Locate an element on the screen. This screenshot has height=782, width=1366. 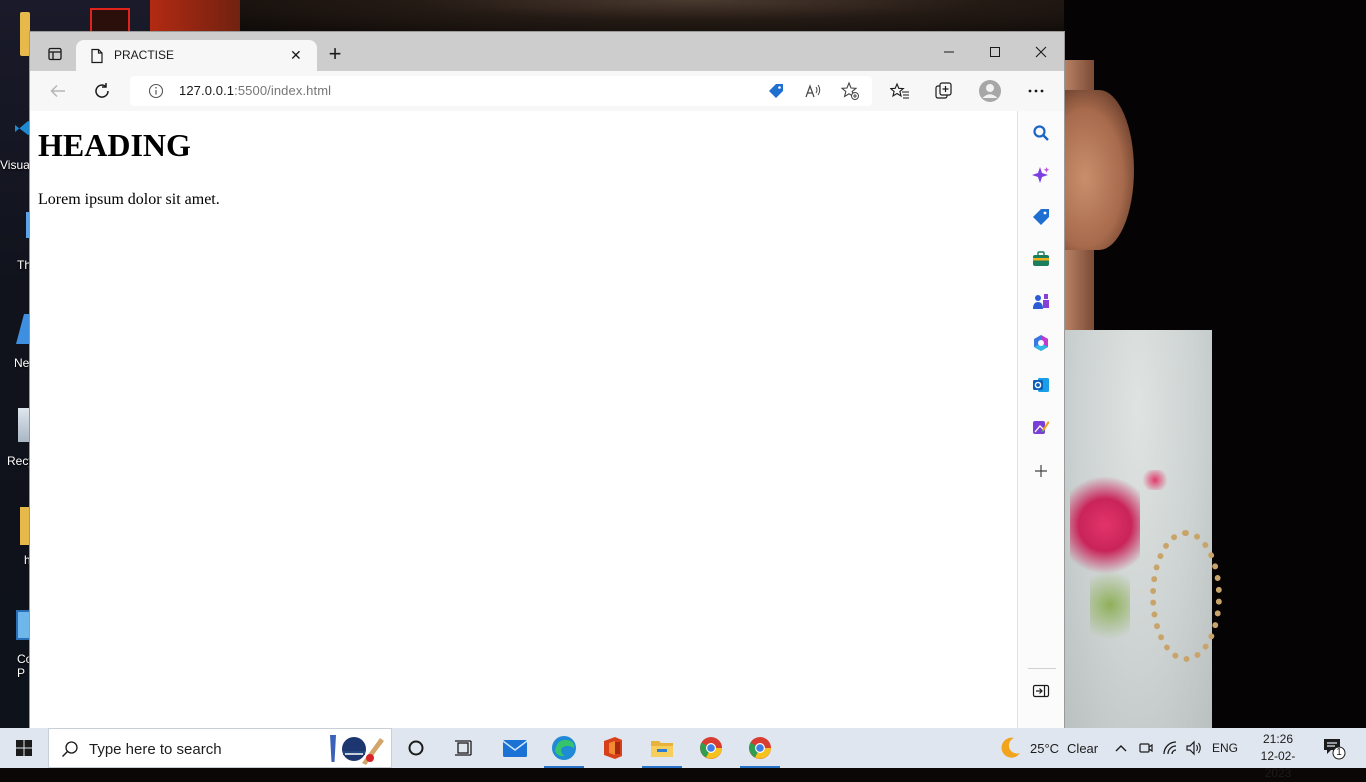
volume-button is located at coordinates (1194, 748).